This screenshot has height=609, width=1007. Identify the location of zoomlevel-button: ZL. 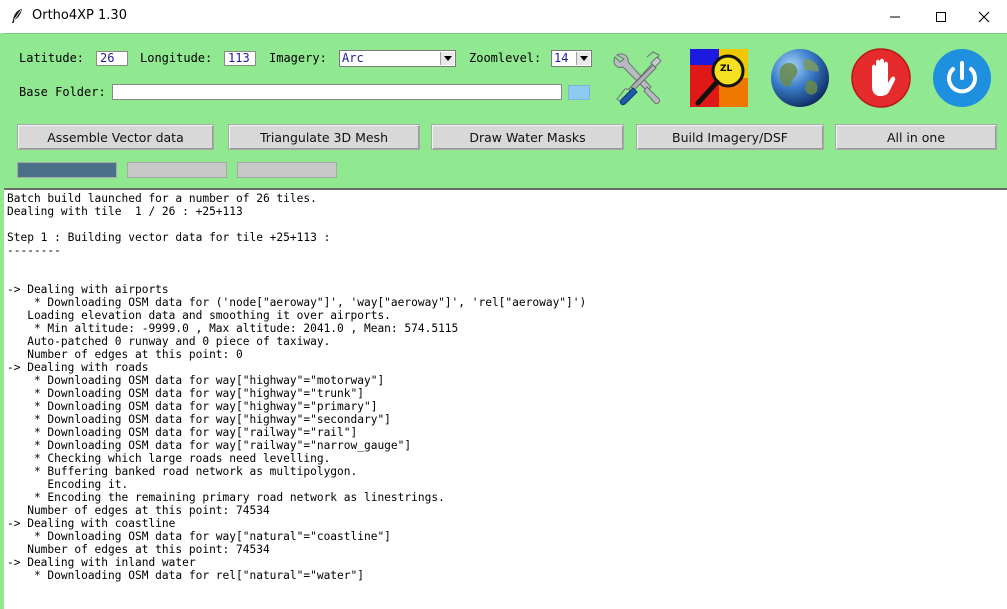
(719, 78).